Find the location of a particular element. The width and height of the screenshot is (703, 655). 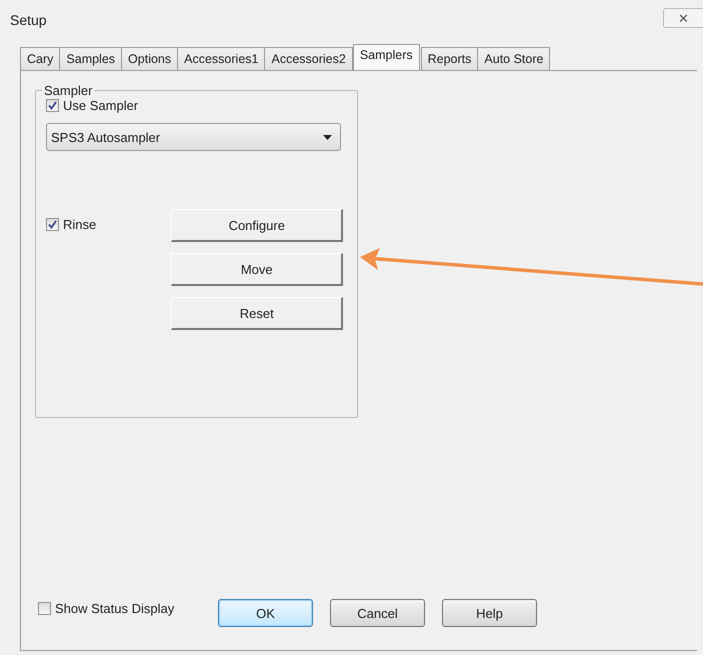

dialog-button: Help is located at coordinates (489, 613).